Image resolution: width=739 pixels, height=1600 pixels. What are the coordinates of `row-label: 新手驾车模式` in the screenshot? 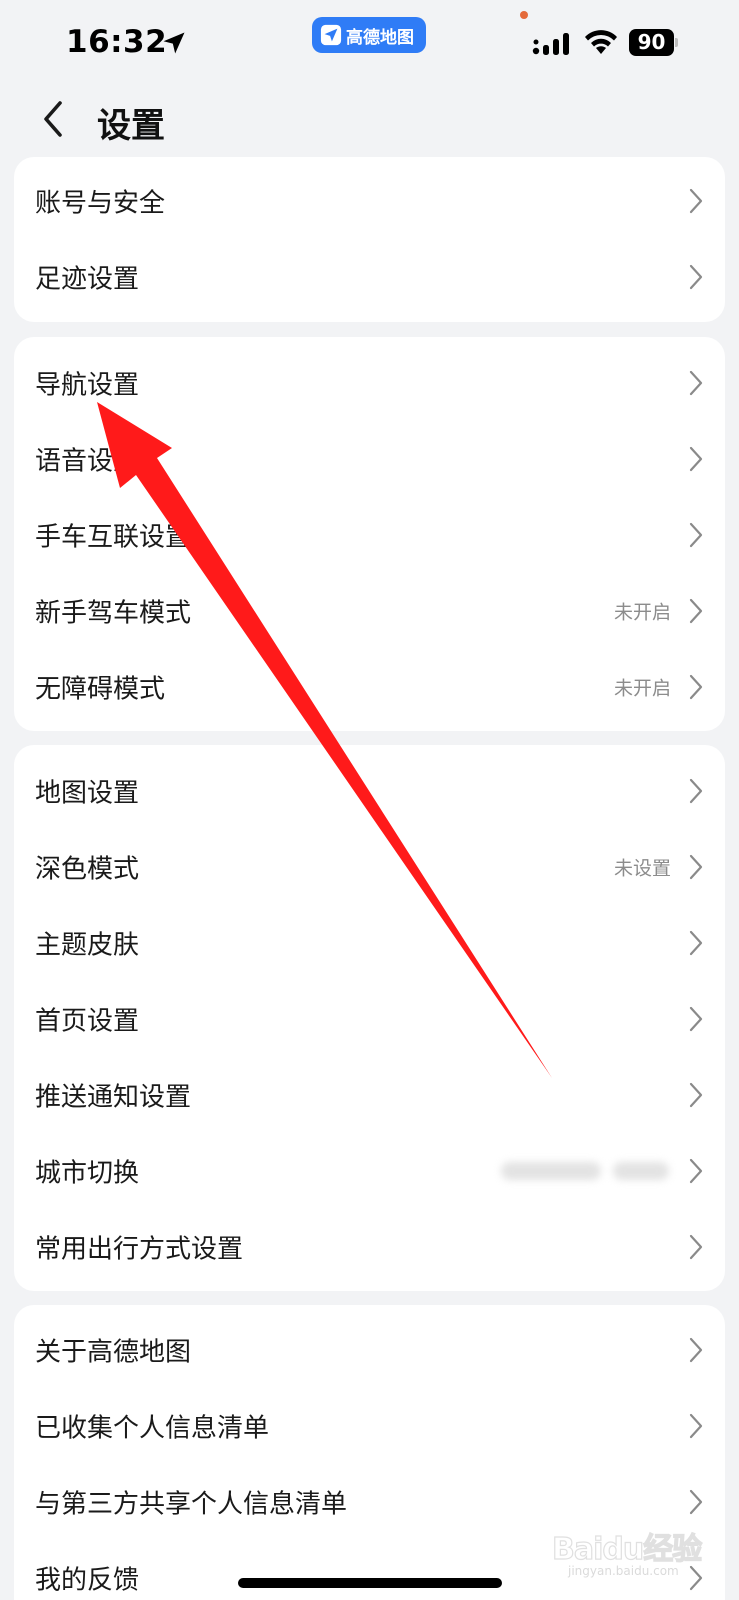 It's located at (113, 613).